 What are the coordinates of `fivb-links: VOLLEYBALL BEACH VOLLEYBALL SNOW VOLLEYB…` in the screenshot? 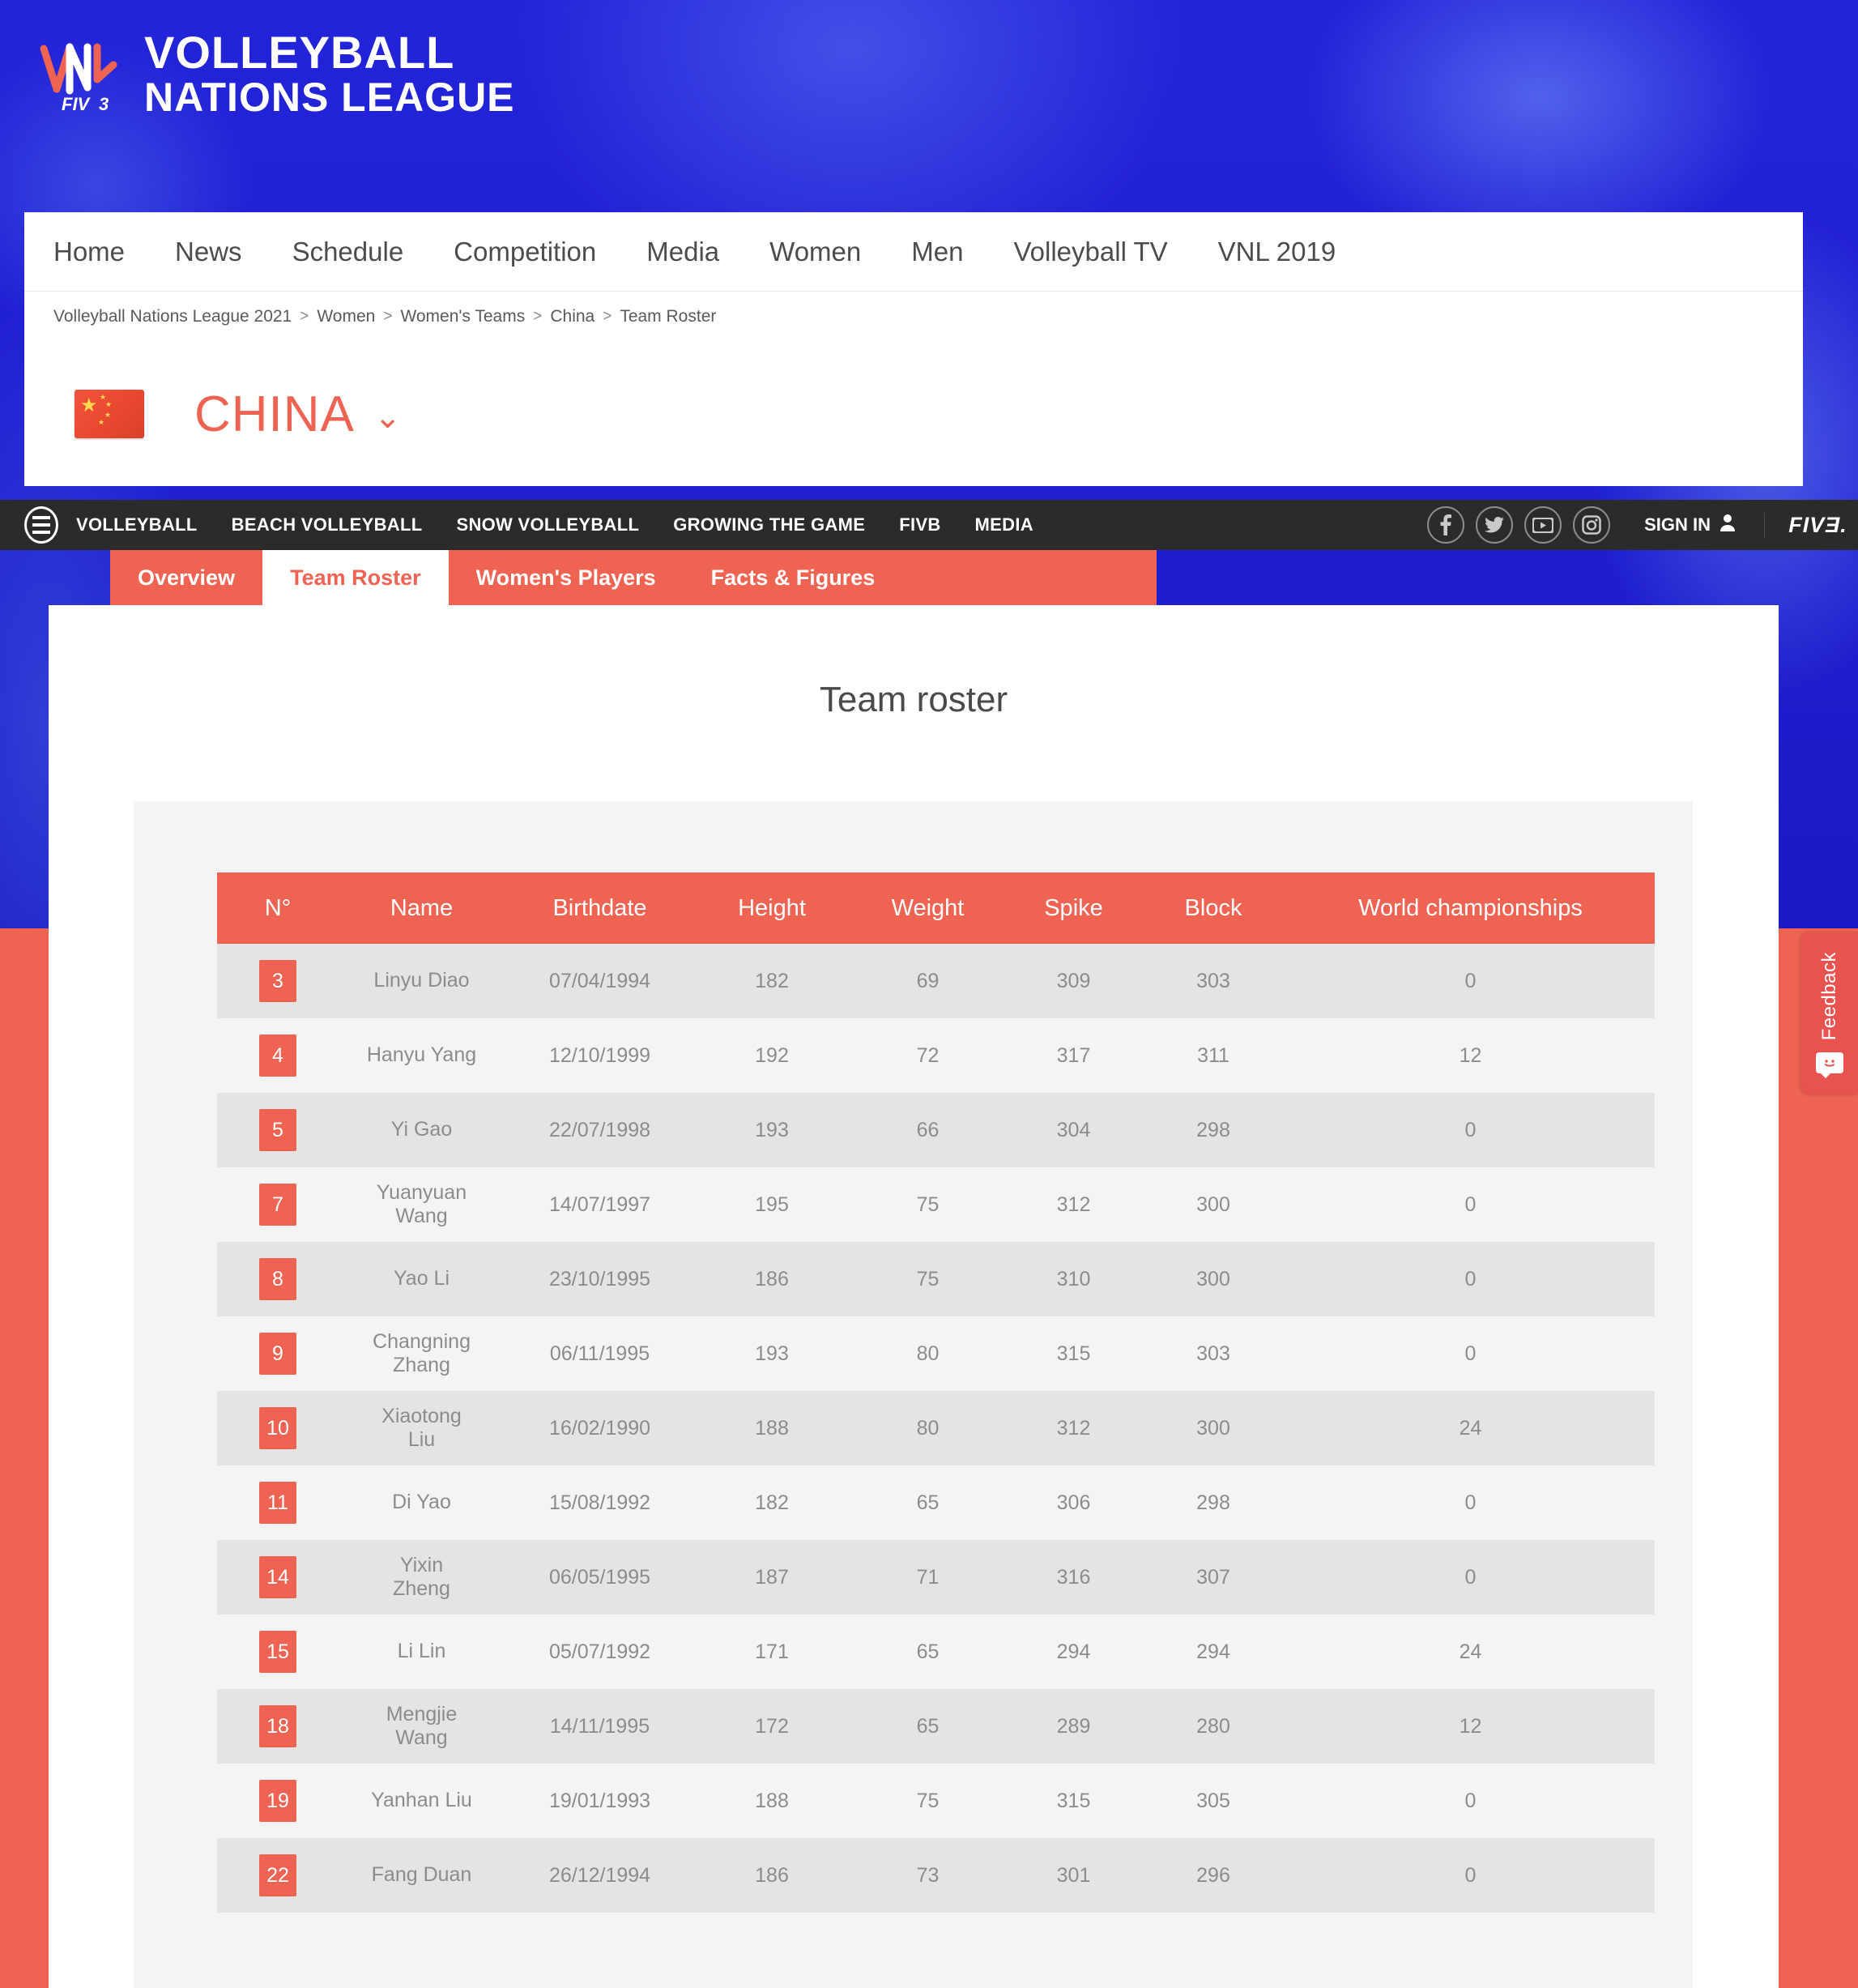 It's located at (571, 524).